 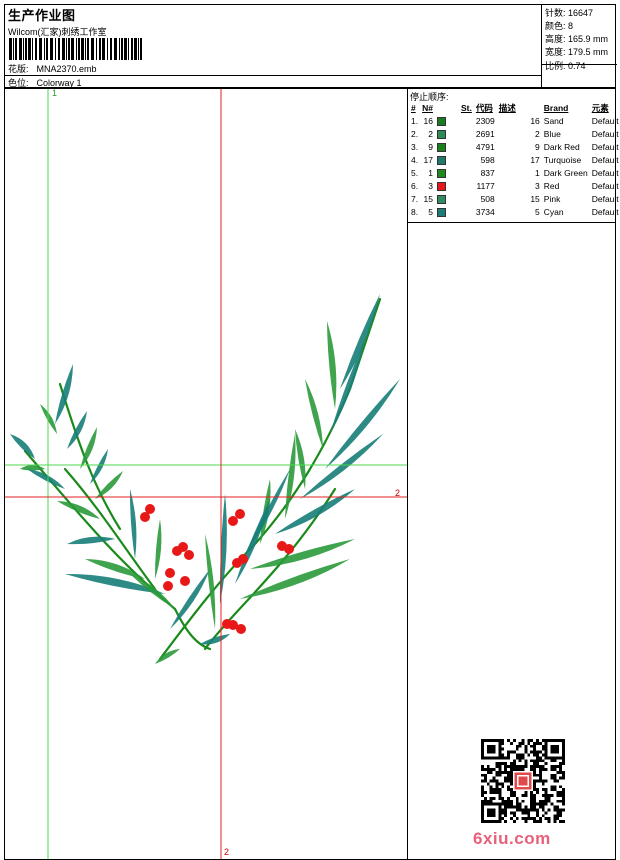 What do you see at coordinates (227, 852) in the screenshot?
I see `marker-bottom-2: 2` at bounding box center [227, 852].